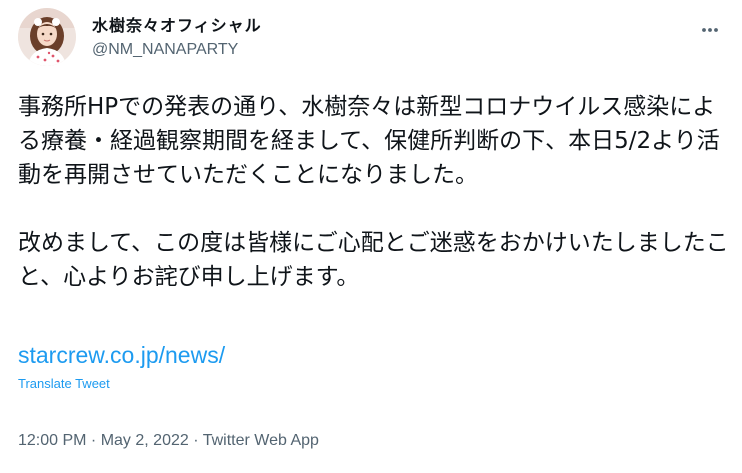 This screenshot has height=473, width=742. What do you see at coordinates (52, 440) in the screenshot?
I see `tweet-time: 12:00 PM` at bounding box center [52, 440].